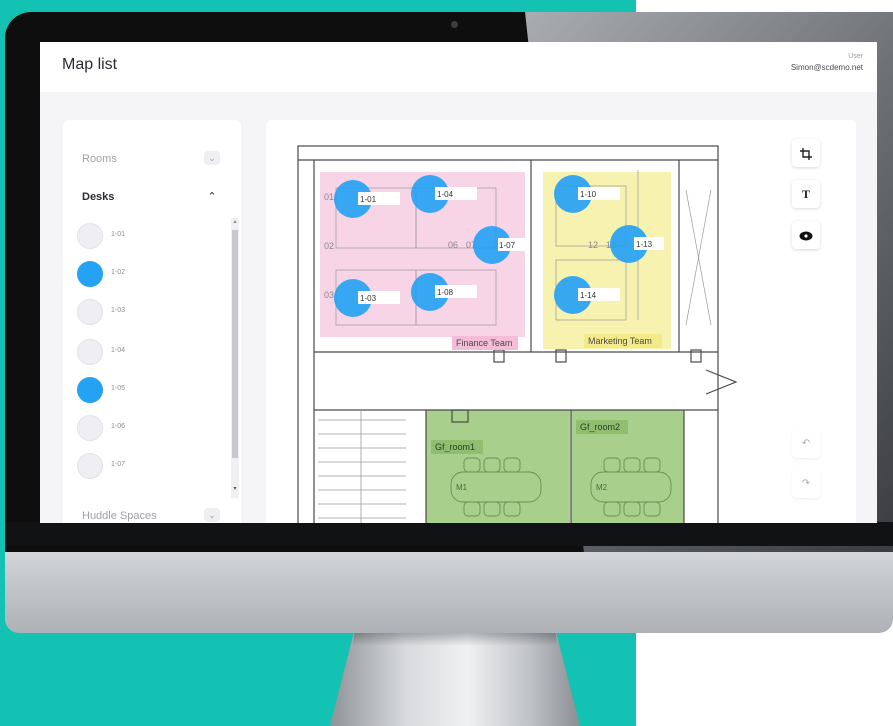 The image size is (893, 726). I want to click on scroll-down-icon: ▾, so click(235, 489).